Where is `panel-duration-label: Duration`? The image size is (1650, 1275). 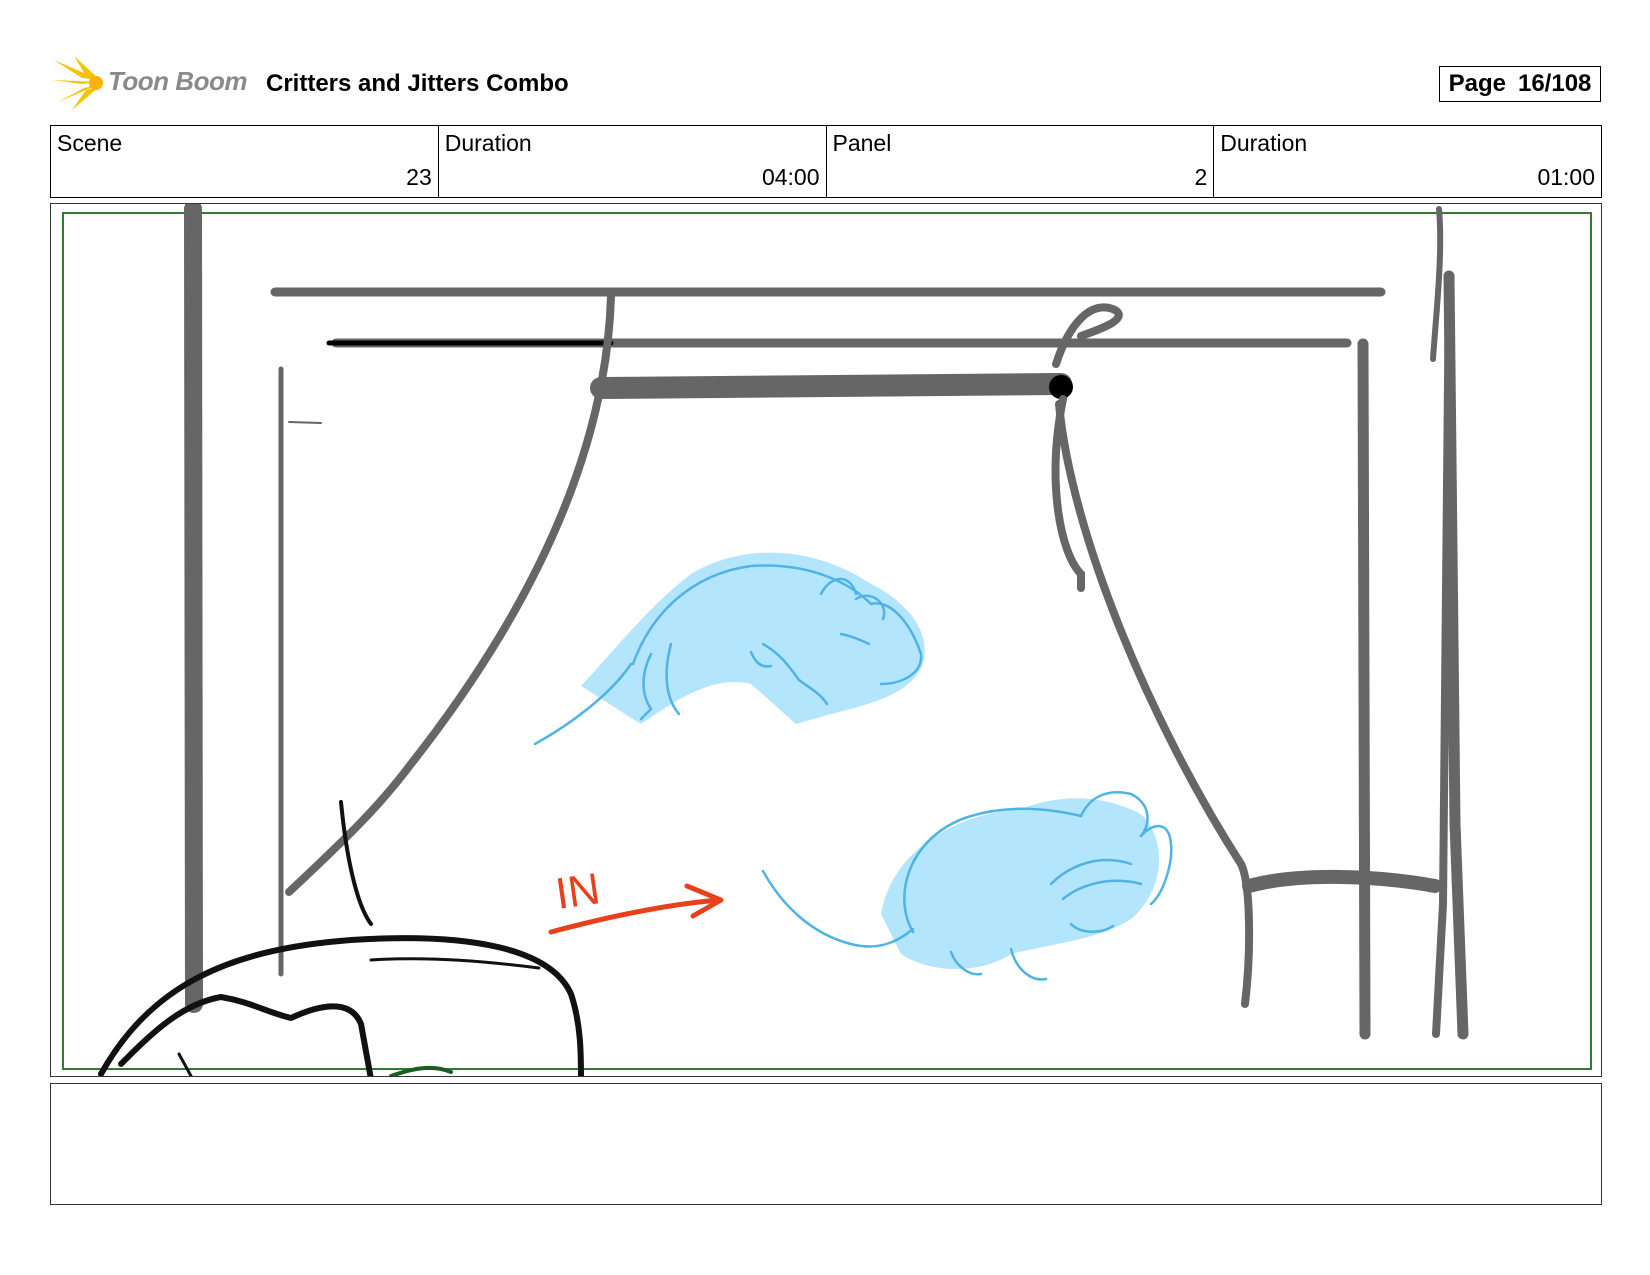 panel-duration-label: Duration is located at coordinates (1264, 143).